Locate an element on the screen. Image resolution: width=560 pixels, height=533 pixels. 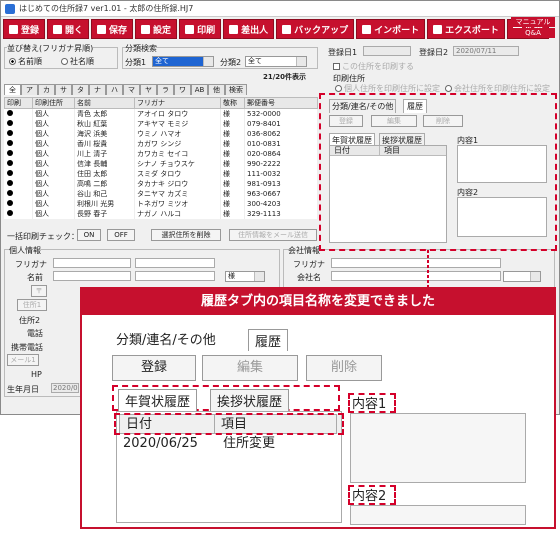
table-row: 個人 谷山 和己 タニヤマ カズミ様 963-0667 is located at coordinates (161, 194).